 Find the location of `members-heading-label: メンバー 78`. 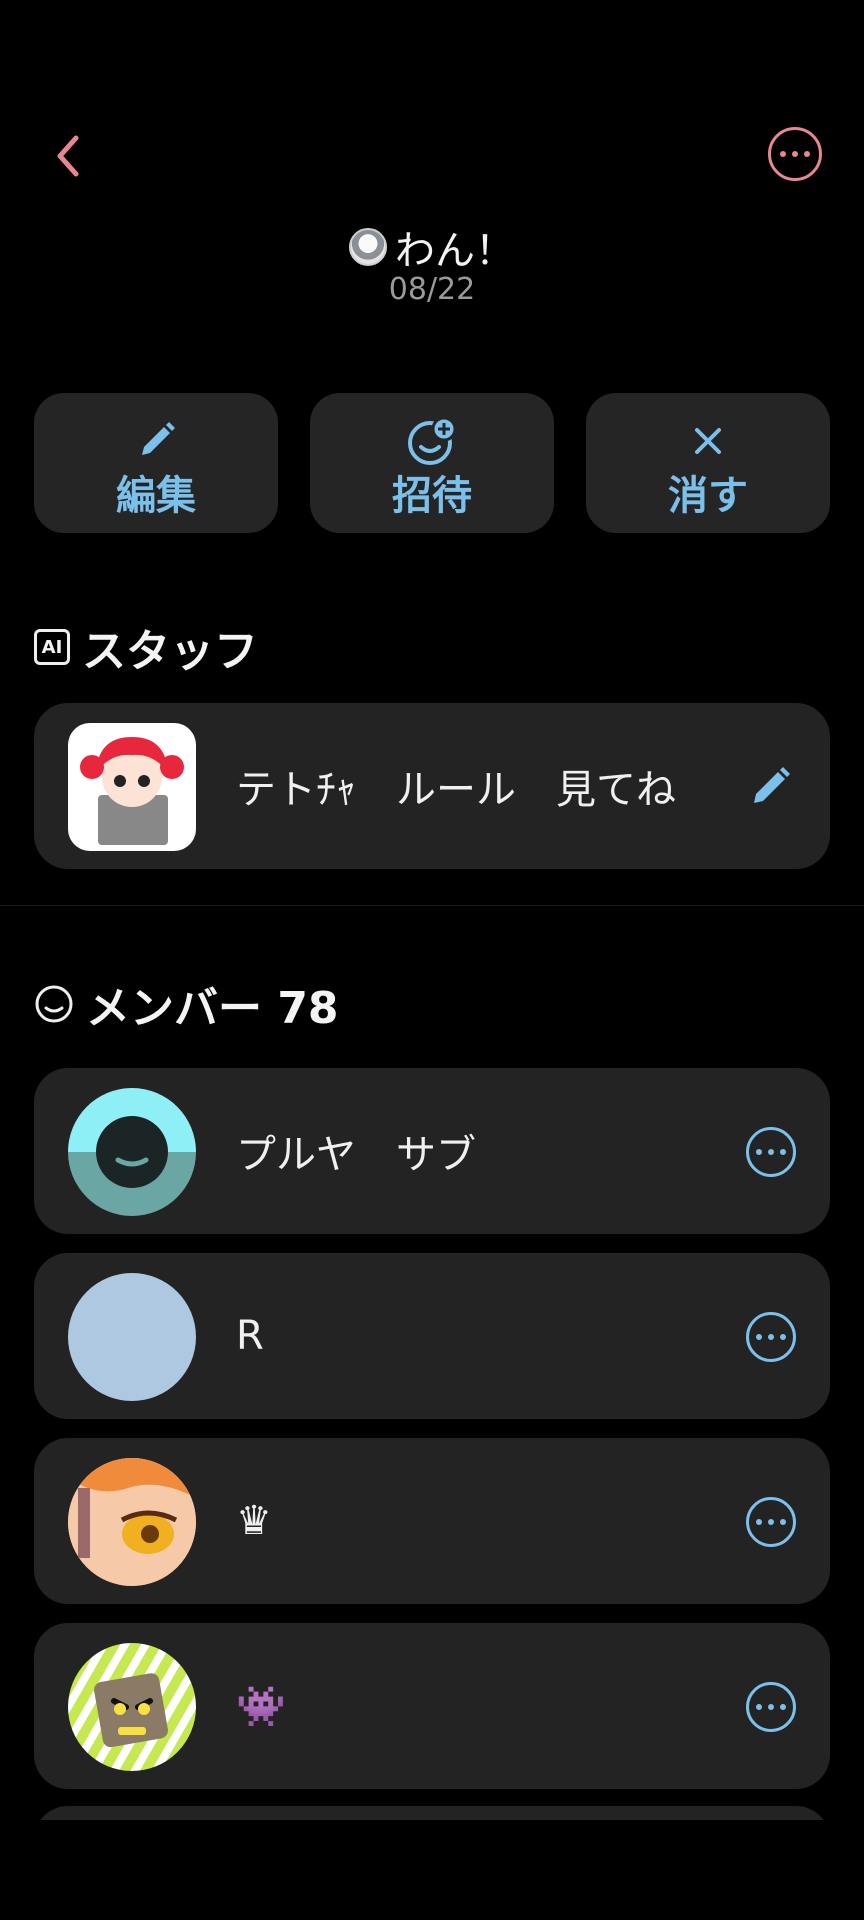

members-heading-label: メンバー 78 is located at coordinates (212, 1008).